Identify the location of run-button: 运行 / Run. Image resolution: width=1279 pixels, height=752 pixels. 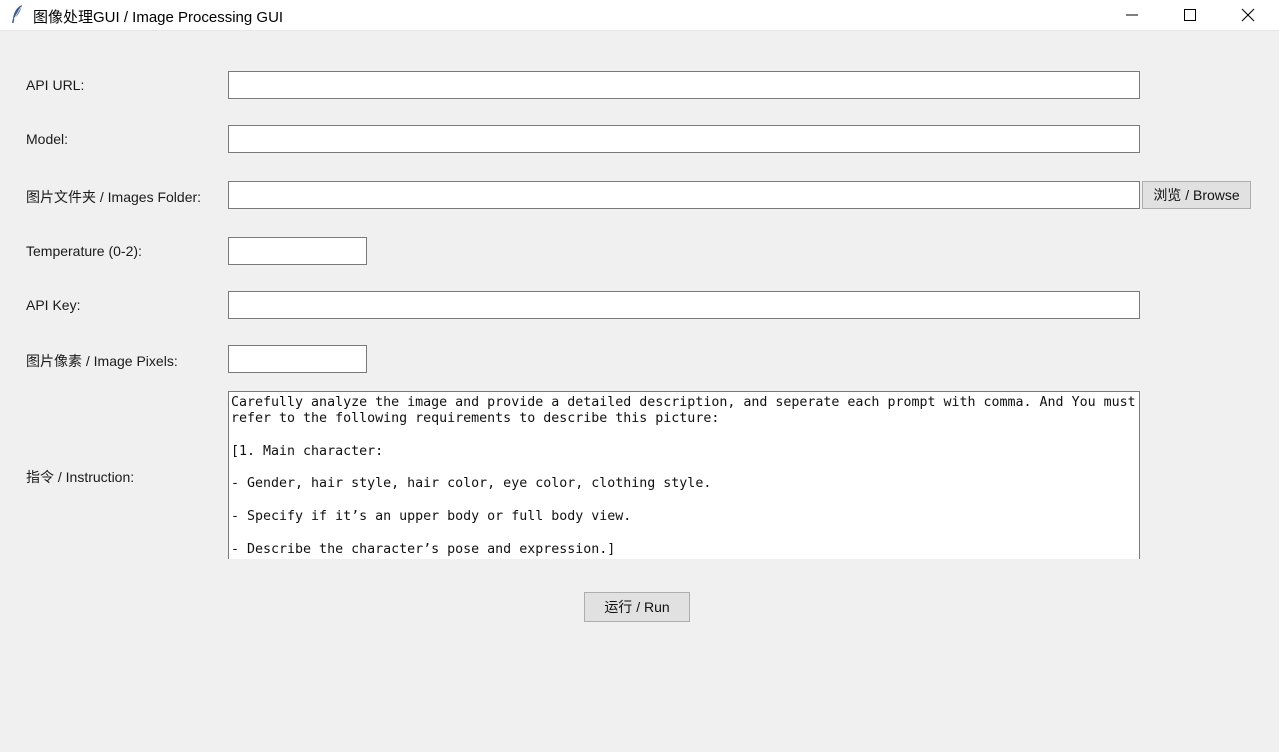
(637, 607).